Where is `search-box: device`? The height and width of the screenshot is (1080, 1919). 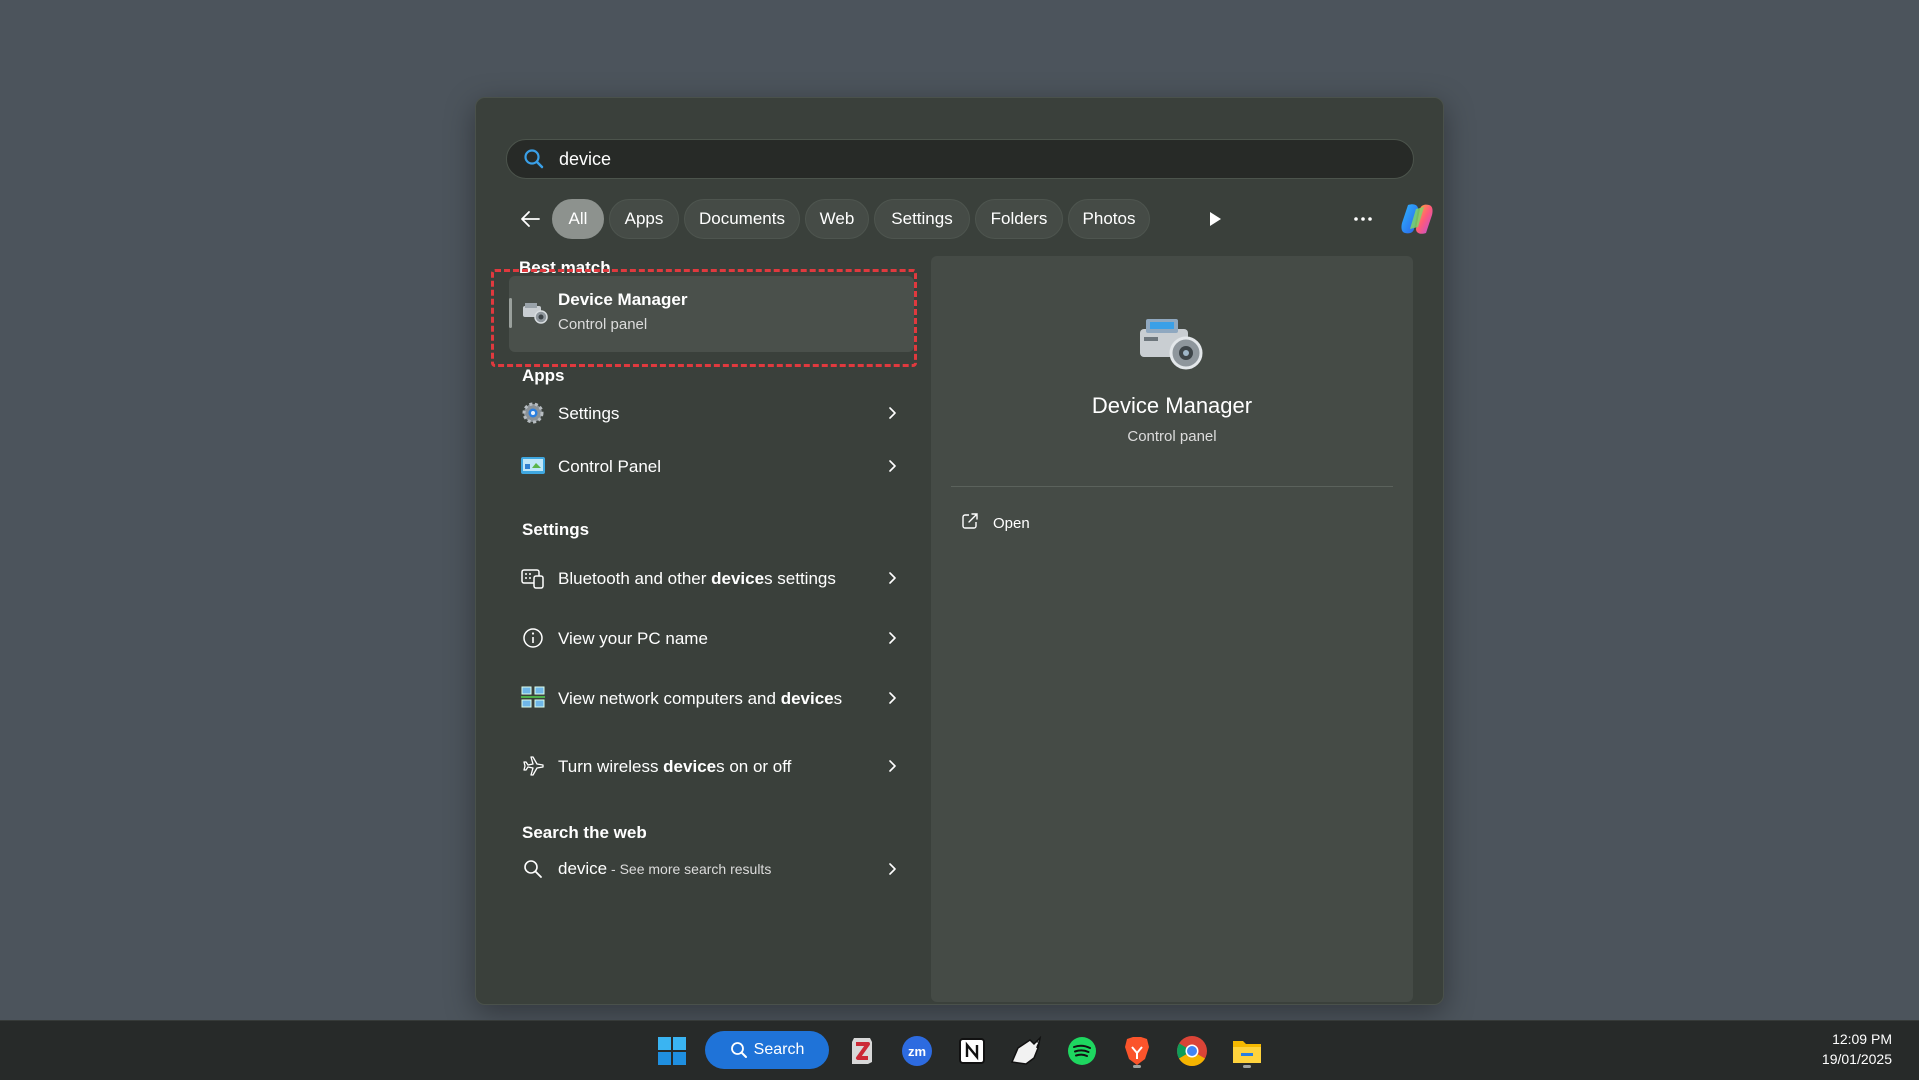
search-box: device is located at coordinates (960, 159).